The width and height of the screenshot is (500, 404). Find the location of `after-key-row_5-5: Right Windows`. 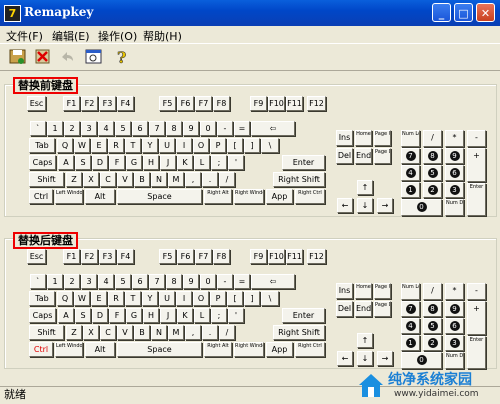

after-key-row_5-5: Right Windows is located at coordinates (249, 349).